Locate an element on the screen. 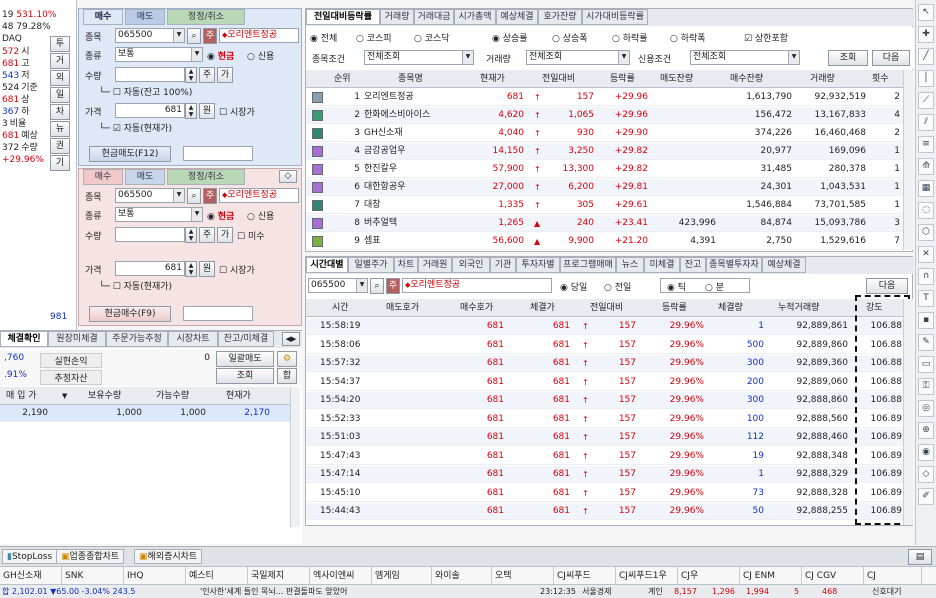 This screenshot has width=936, height=598. order-type-select: 보통 ▼ is located at coordinates (159, 54).